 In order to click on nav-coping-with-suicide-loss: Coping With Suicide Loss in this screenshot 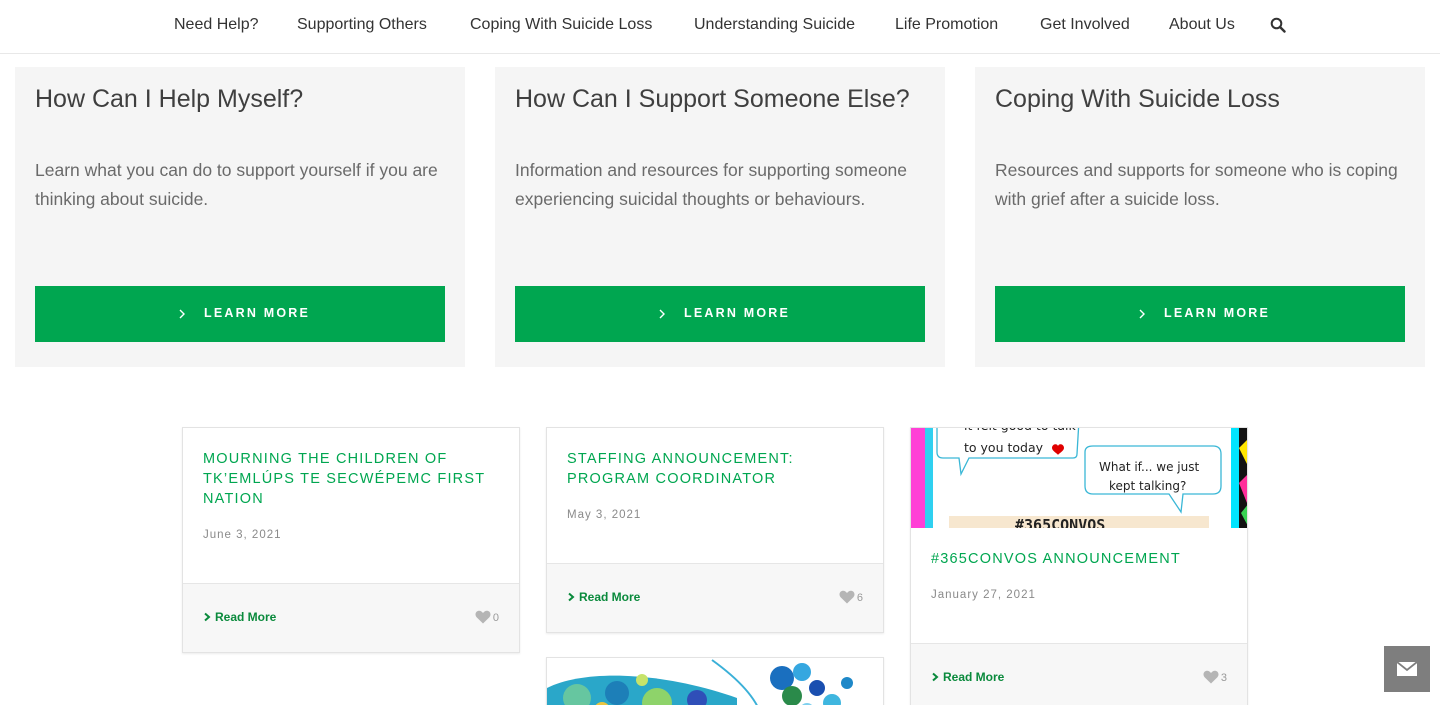, I will do `click(561, 25)`.